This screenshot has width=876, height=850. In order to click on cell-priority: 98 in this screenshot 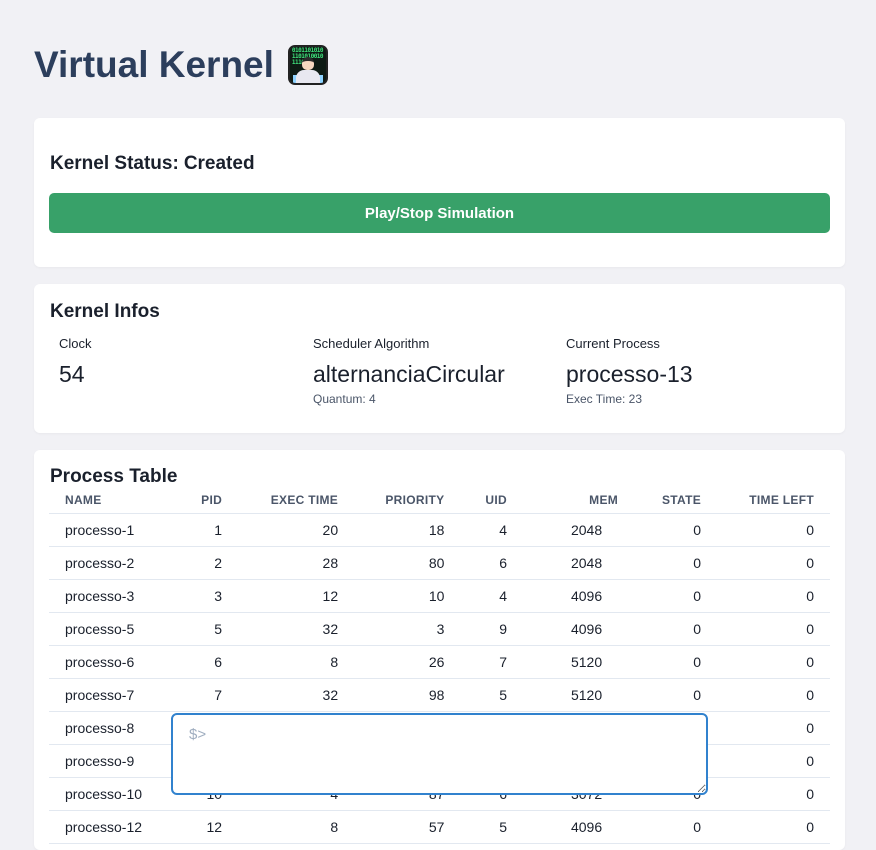, I will do `click(407, 695)`.